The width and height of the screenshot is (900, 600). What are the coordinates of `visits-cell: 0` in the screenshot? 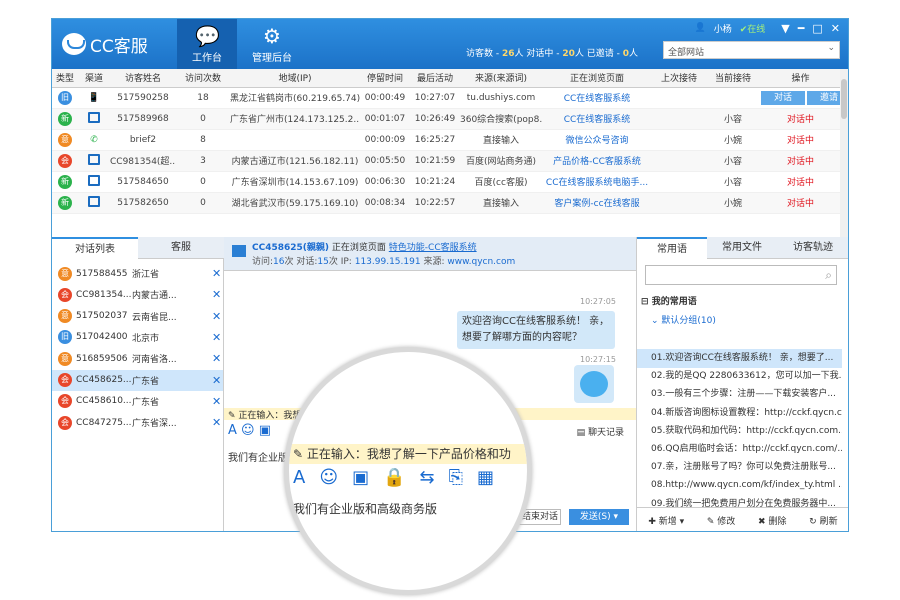 It's located at (203, 182).